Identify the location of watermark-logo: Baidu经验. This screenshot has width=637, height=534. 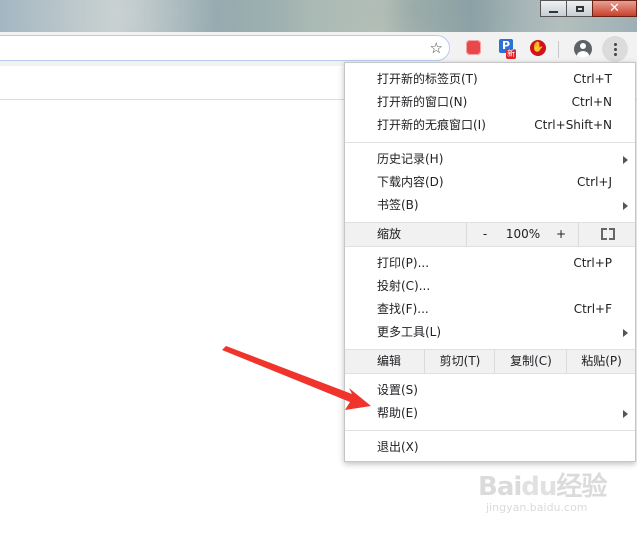
(542, 487).